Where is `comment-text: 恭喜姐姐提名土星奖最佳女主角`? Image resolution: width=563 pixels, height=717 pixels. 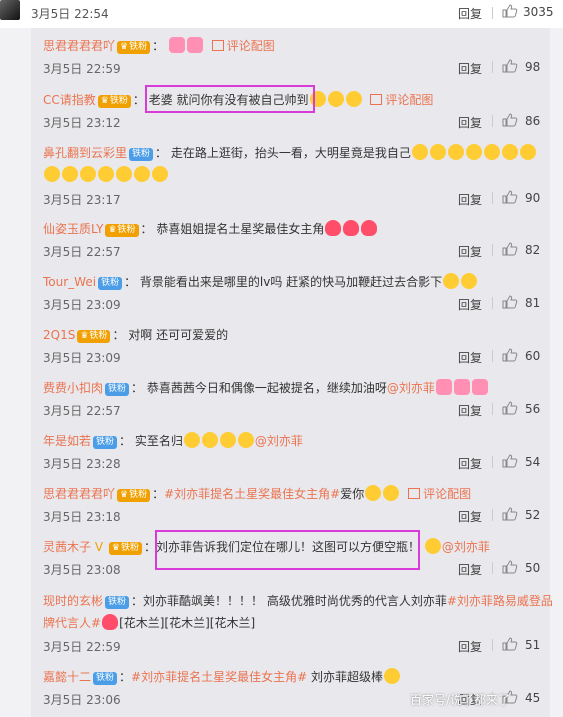
comment-text: 恭喜姐姐提名土星奖最佳女主角 is located at coordinates (240, 229).